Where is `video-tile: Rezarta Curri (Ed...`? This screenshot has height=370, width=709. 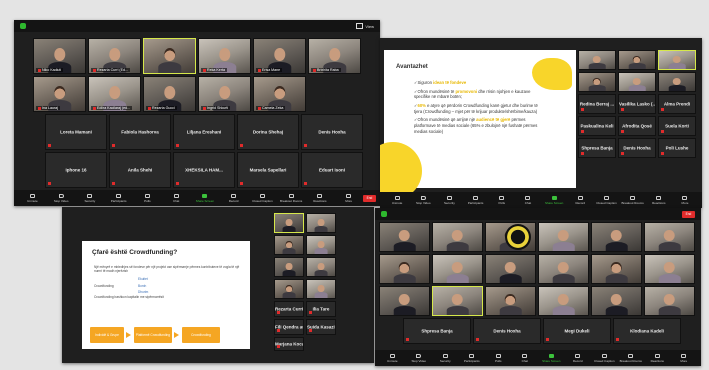 video-tile: Rezarta Curri (Ed... is located at coordinates (114, 56).